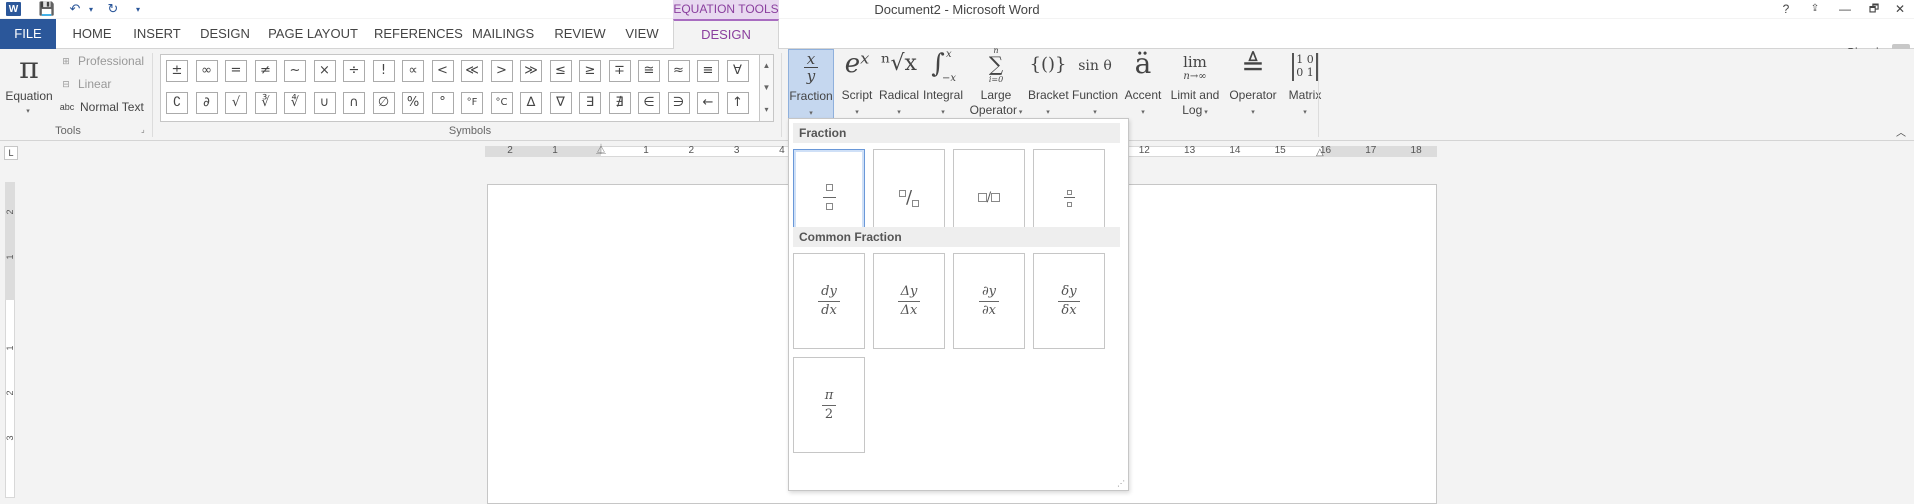 This screenshot has height=504, width=1914. I want to click on symbol-button: °C, so click(501, 103).